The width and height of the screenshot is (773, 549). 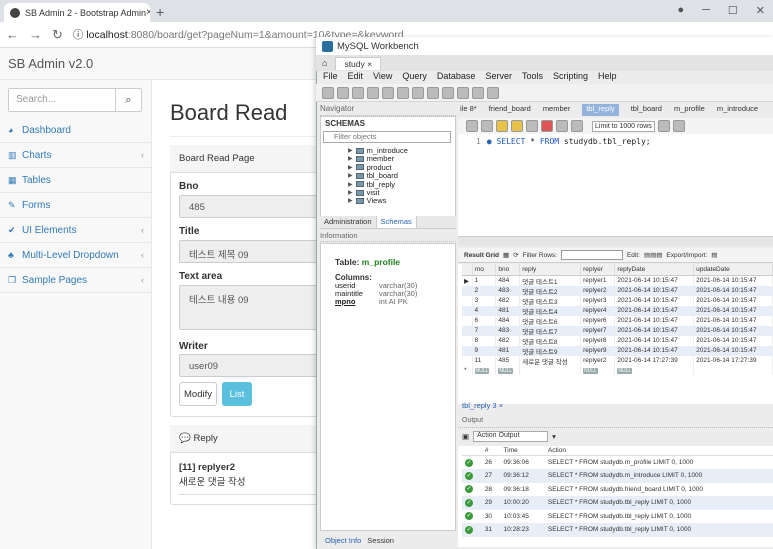 What do you see at coordinates (733, 10) in the screenshot?
I see `maximize-icon: ☐` at bounding box center [733, 10].